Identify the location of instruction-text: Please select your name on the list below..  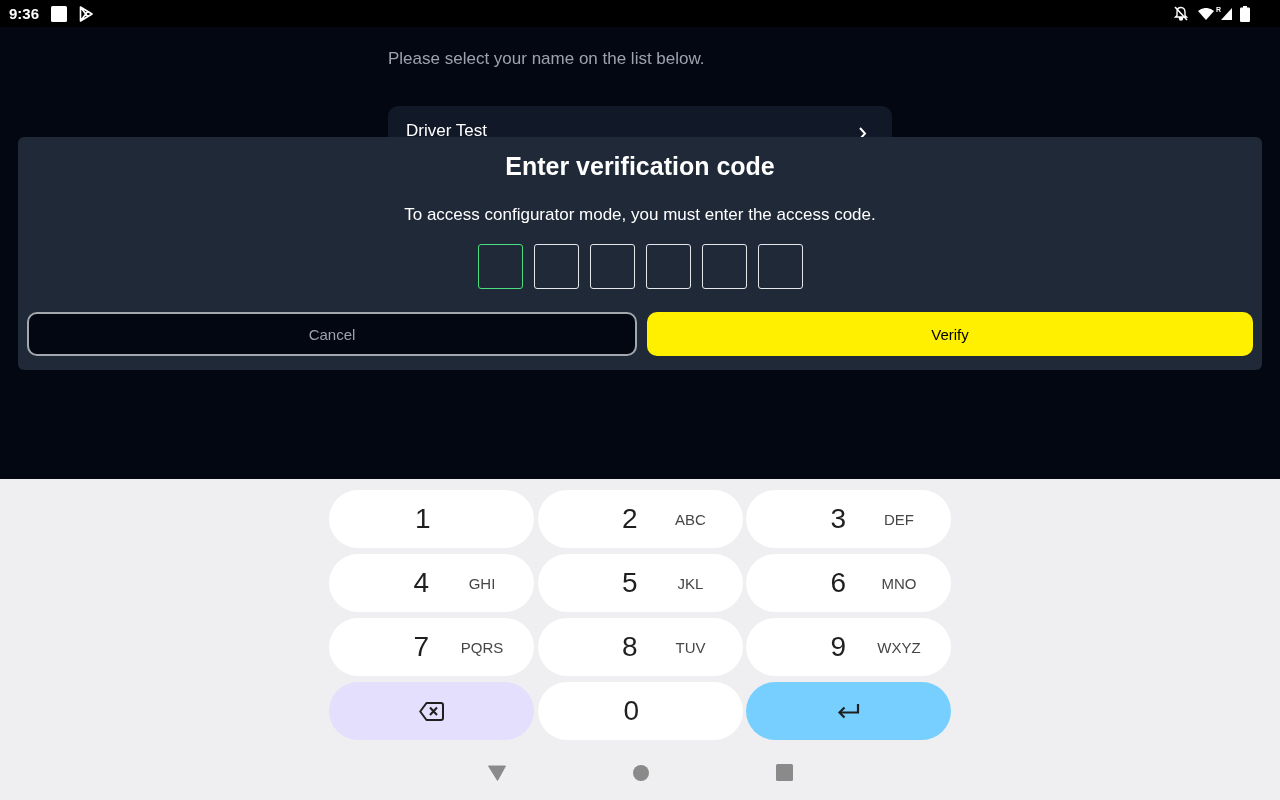
(547, 59).